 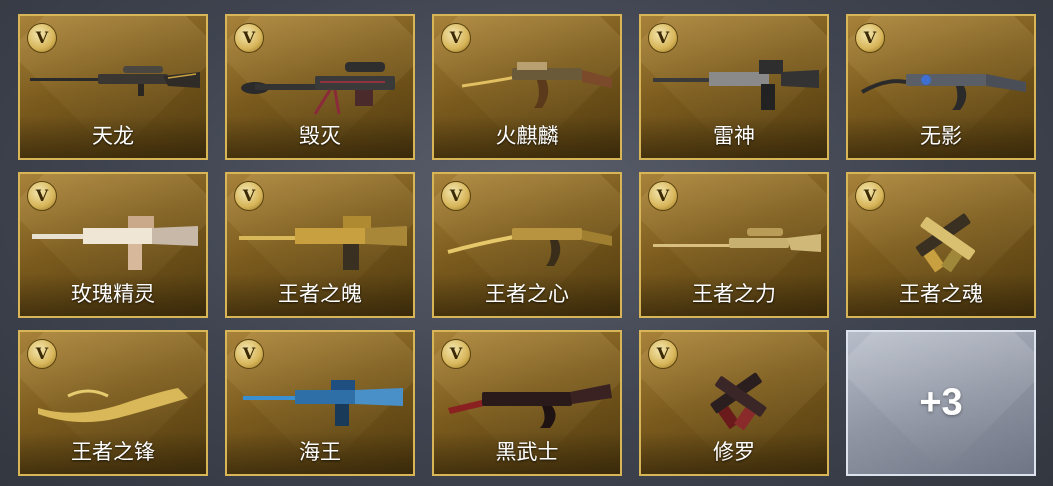 I want to click on weapon-name: 修罗, so click(x=734, y=452).